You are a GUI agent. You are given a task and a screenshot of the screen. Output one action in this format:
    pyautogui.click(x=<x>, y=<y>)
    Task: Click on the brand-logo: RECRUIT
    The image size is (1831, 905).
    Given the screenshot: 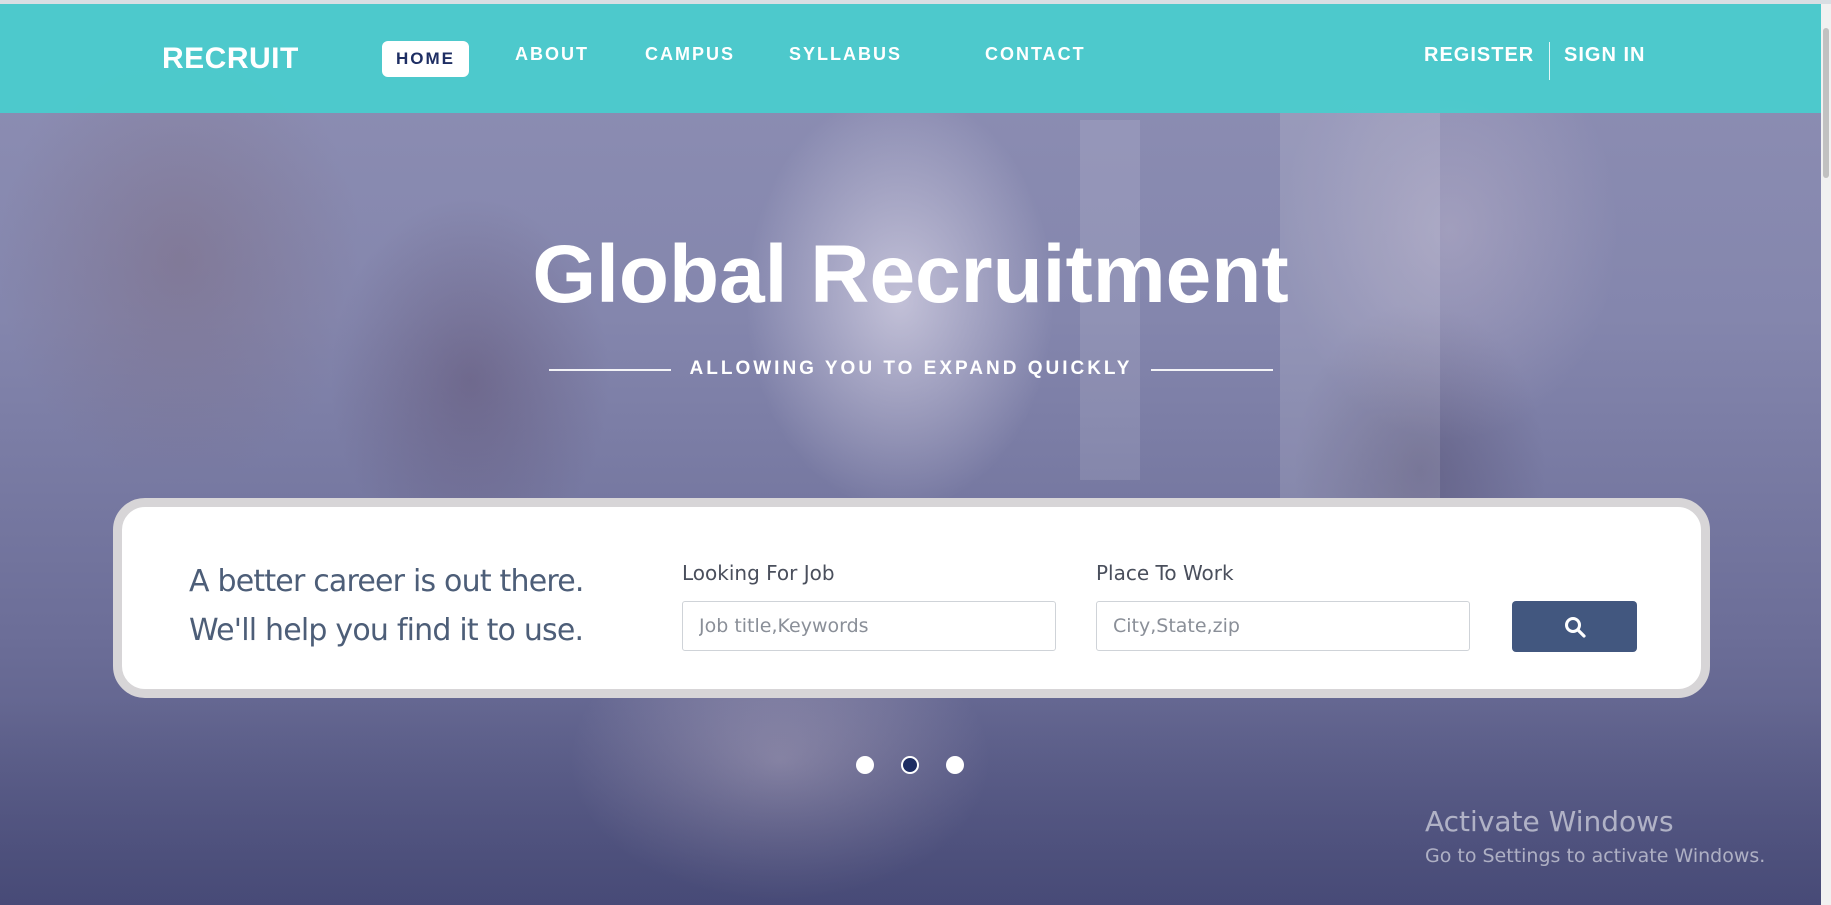 What is the action you would take?
    pyautogui.click(x=230, y=59)
    